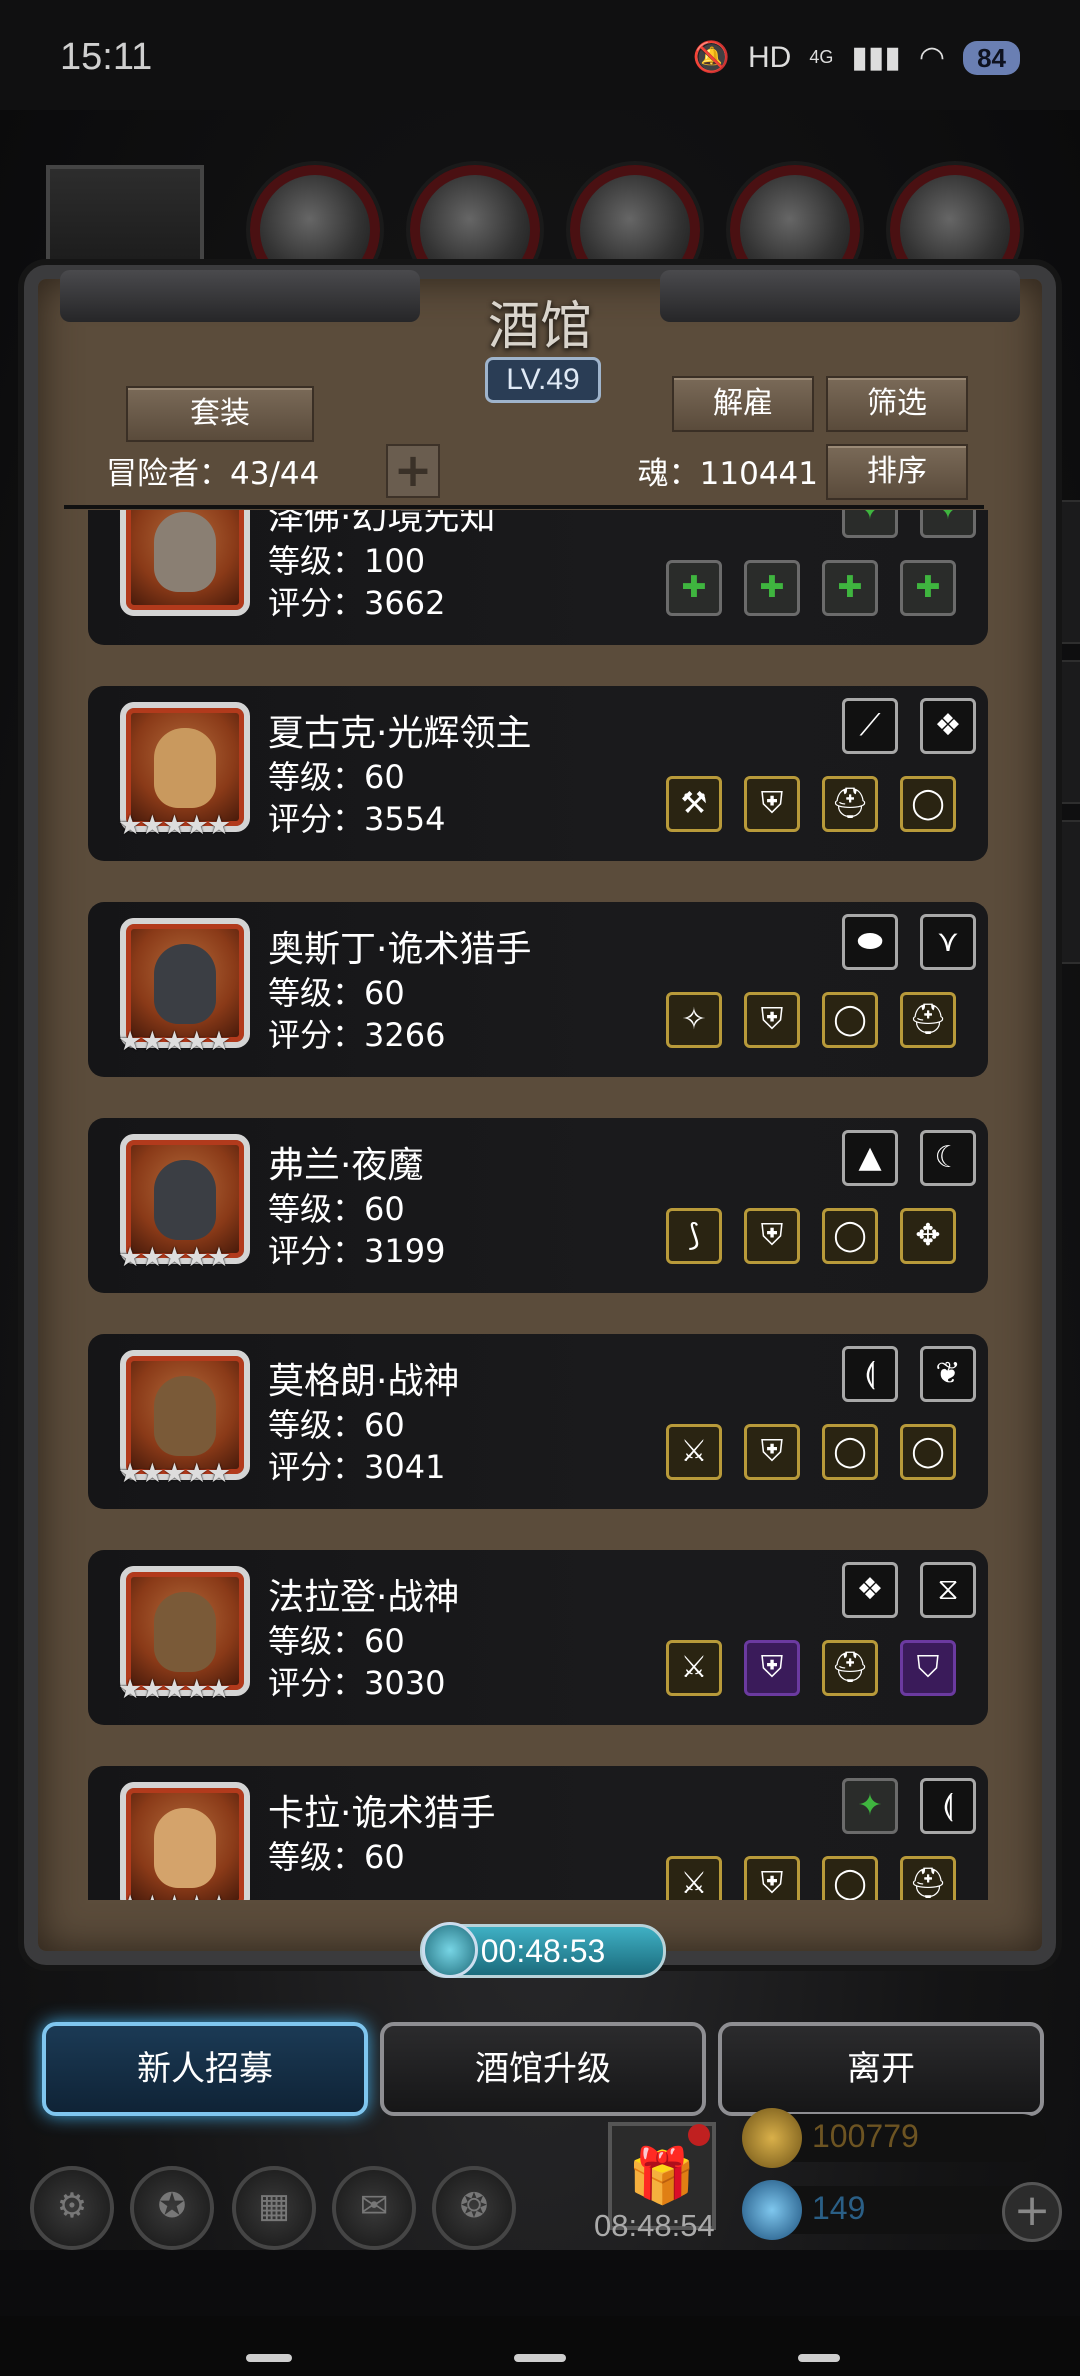 The height and width of the screenshot is (2376, 1080). I want to click on add-adventurer-slot-button: +, so click(413, 471).